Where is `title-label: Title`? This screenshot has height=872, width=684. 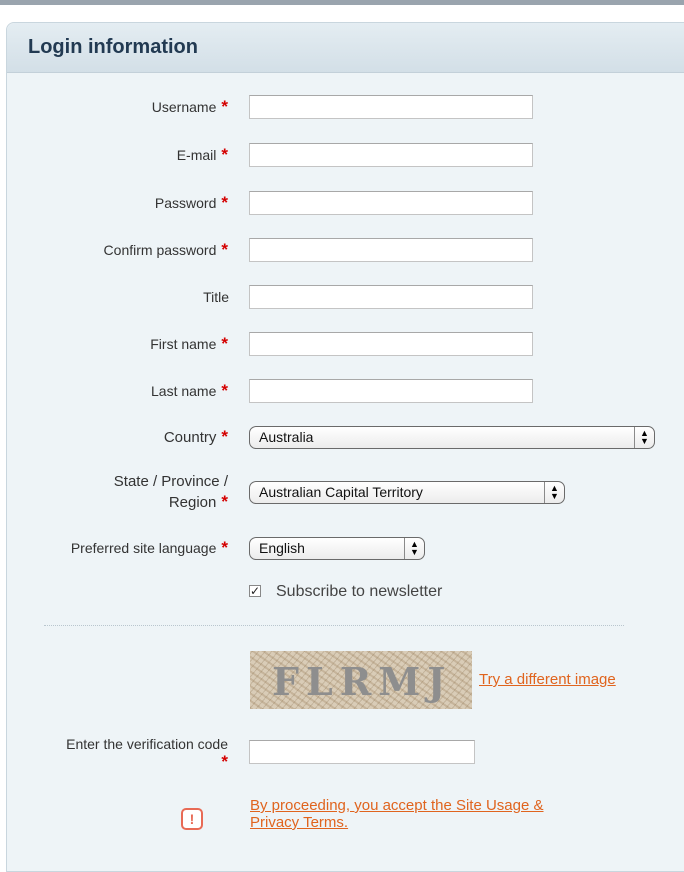
title-label: Title is located at coordinates (216, 297).